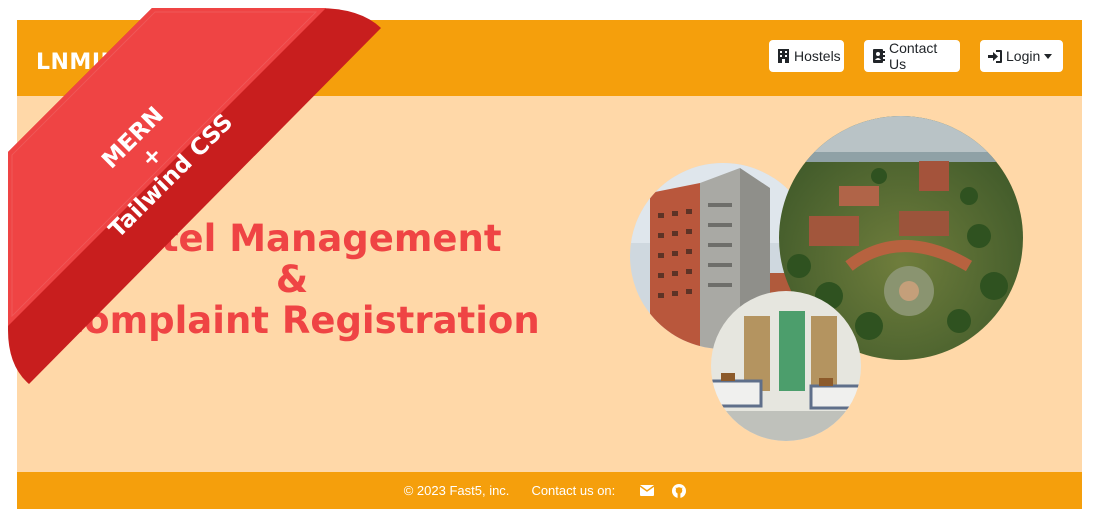  What do you see at coordinates (783, 56) in the screenshot?
I see `building-icon` at bounding box center [783, 56].